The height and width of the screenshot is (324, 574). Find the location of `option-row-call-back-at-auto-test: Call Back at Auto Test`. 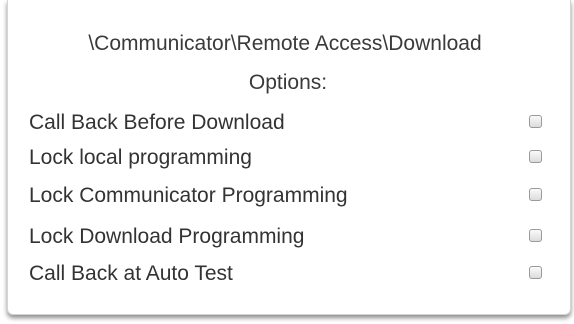

option-row-call-back-at-auto-test: Call Back at Auto Test is located at coordinates (294, 274).